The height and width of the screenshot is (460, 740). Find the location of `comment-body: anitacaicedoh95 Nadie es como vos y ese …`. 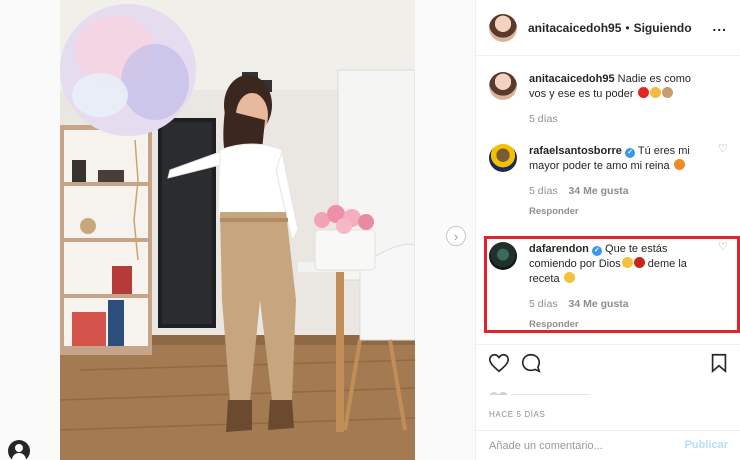

comment-body: anitacaicedoh95 Nadie es como vos y ese … is located at coordinates (619, 99).